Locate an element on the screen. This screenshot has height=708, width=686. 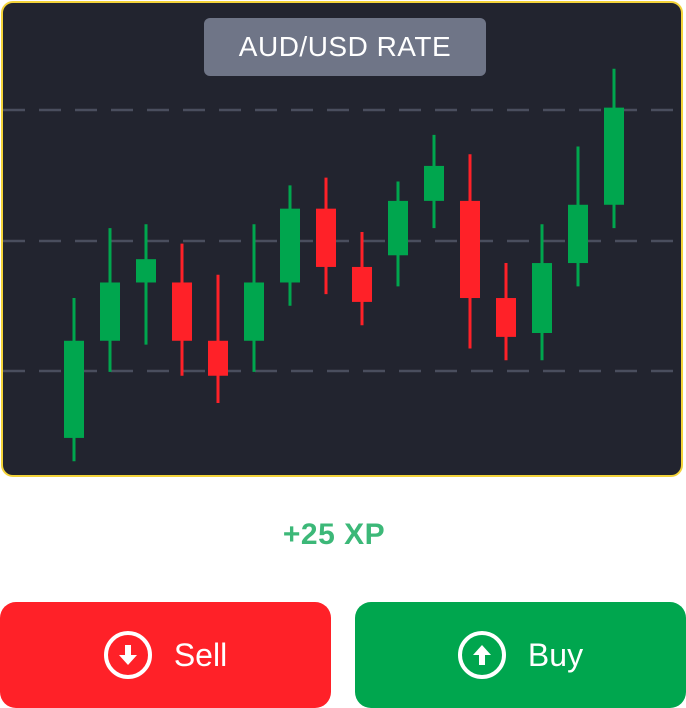
sell-button-label: Sell is located at coordinates (200, 654).